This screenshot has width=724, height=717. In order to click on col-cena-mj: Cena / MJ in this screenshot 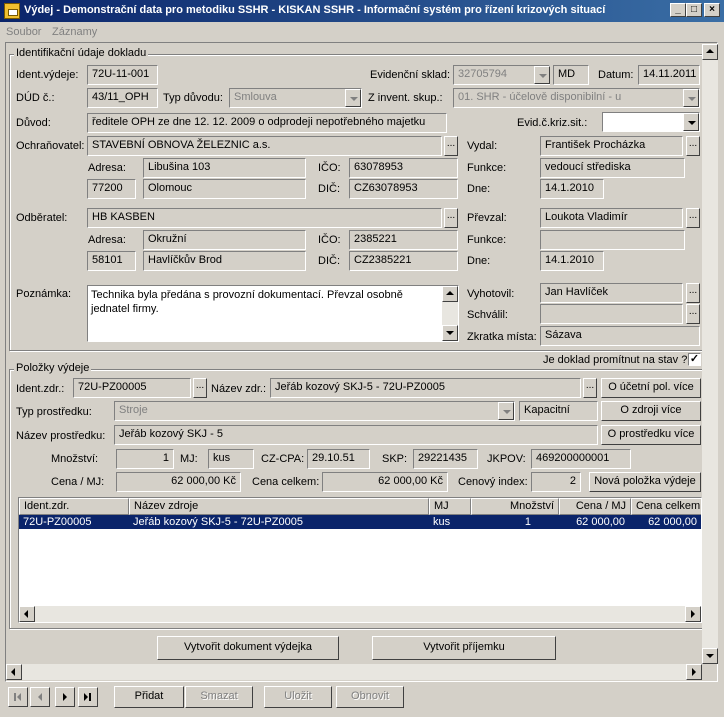, I will do `click(595, 506)`.